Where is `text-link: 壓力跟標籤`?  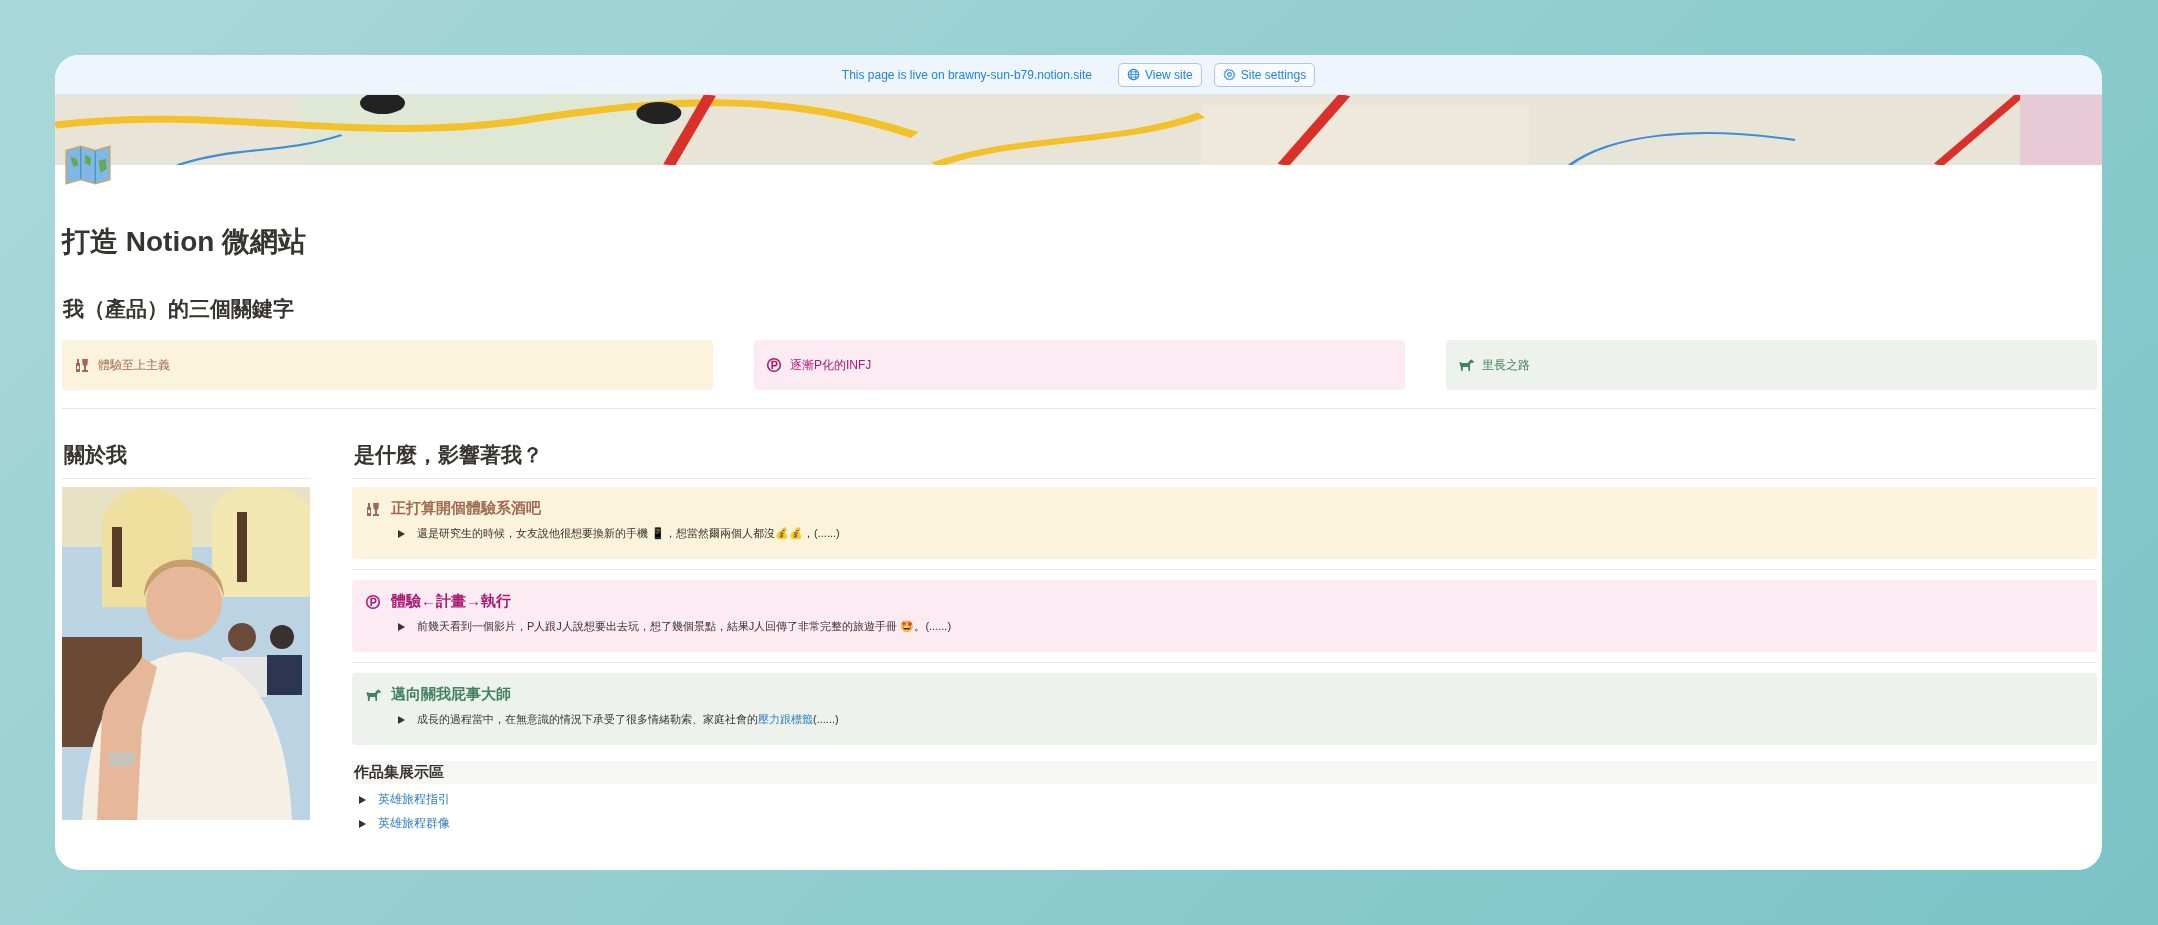 text-link: 壓力跟標籤 is located at coordinates (785, 719).